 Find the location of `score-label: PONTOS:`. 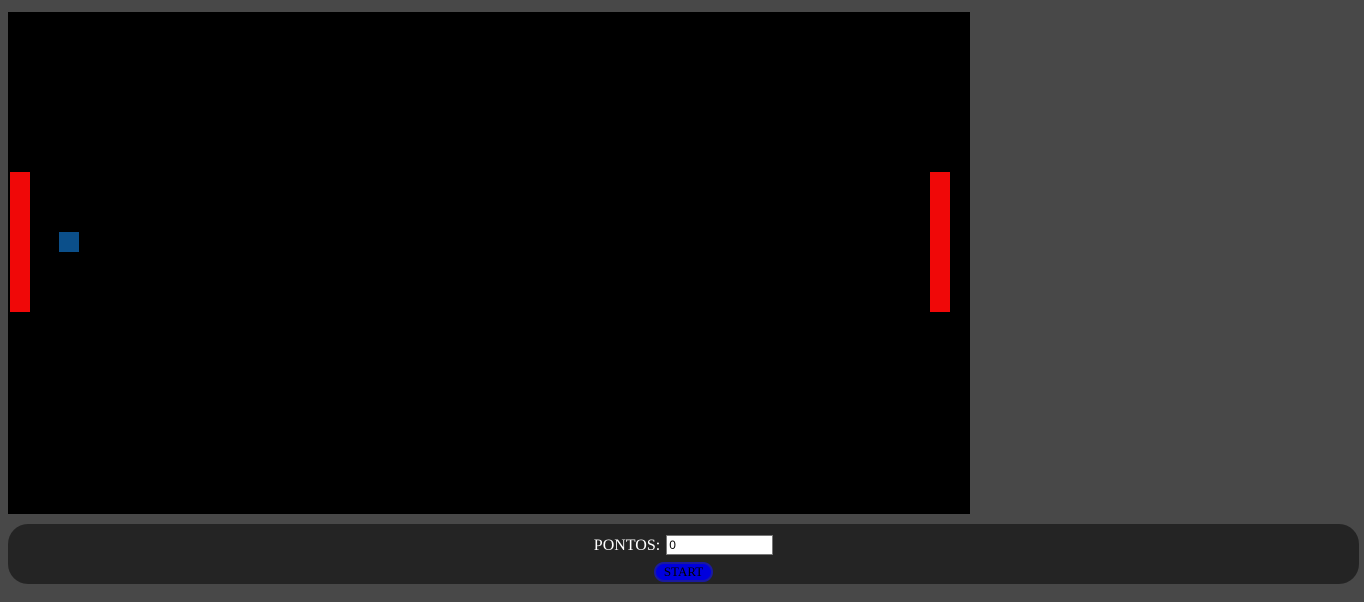

score-label: PONTOS: is located at coordinates (627, 545).